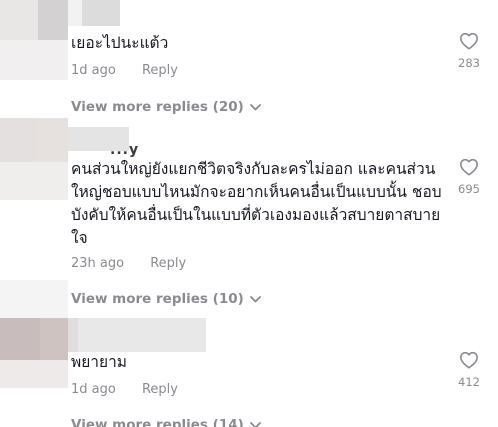 The height and width of the screenshot is (427, 498). Describe the element at coordinates (469, 189) in the screenshot. I see `like-count: 695` at that location.